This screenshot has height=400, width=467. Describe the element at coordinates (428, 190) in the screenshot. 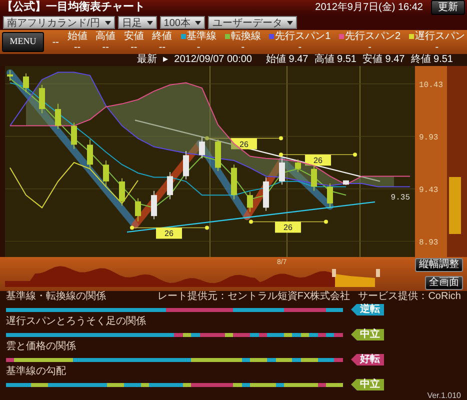

I see `axis-label: 9.43` at that location.